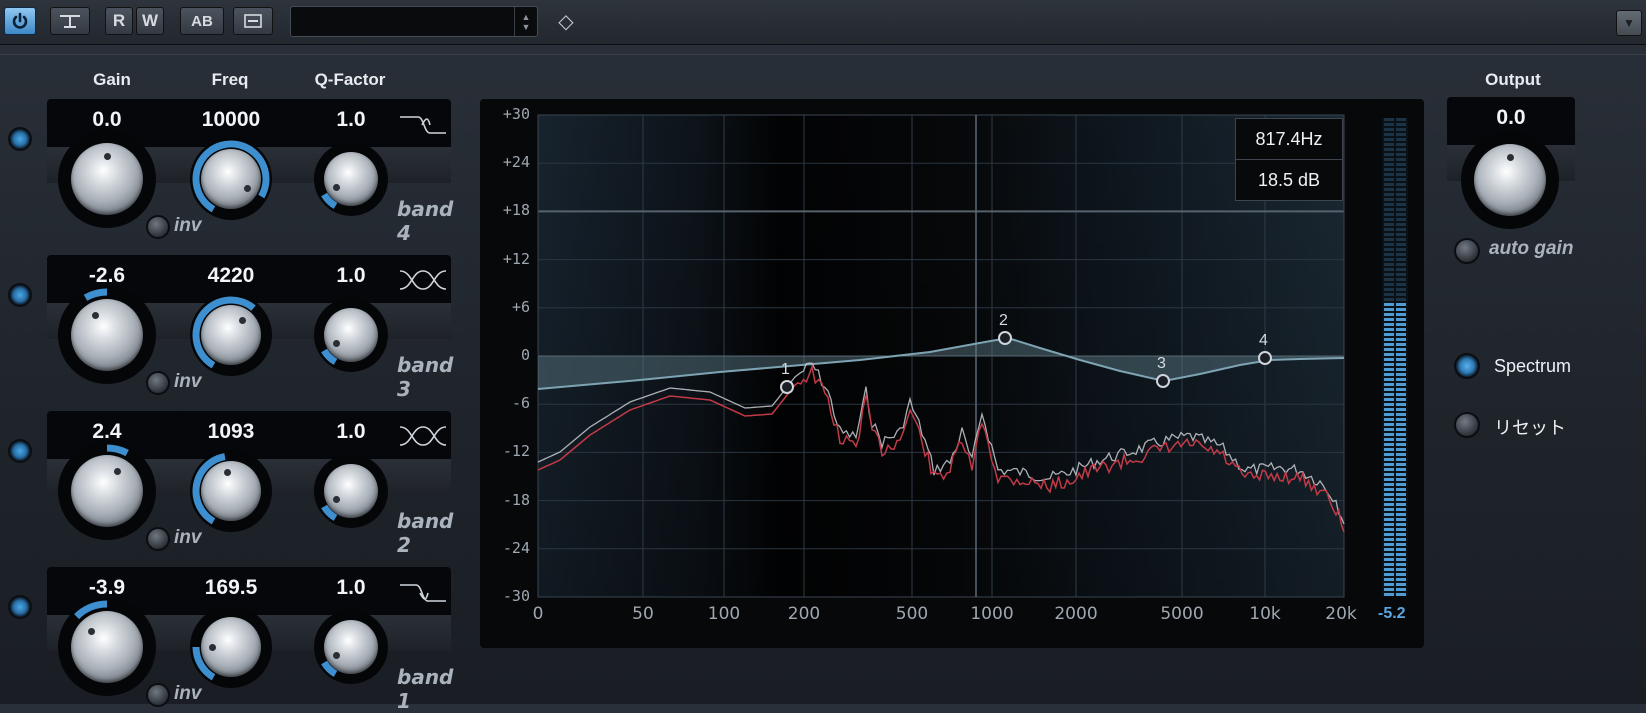  What do you see at coordinates (1467, 425) in the screenshot?
I see `reset-button` at bounding box center [1467, 425].